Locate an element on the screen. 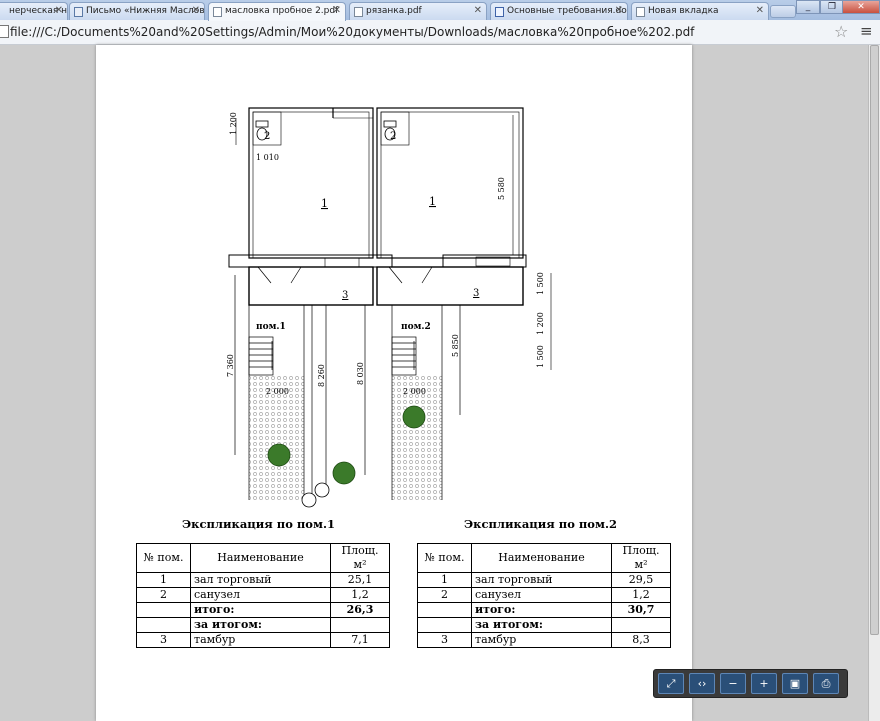 The width and height of the screenshot is (880, 721). fit-width-icon: ‹› is located at coordinates (702, 683).